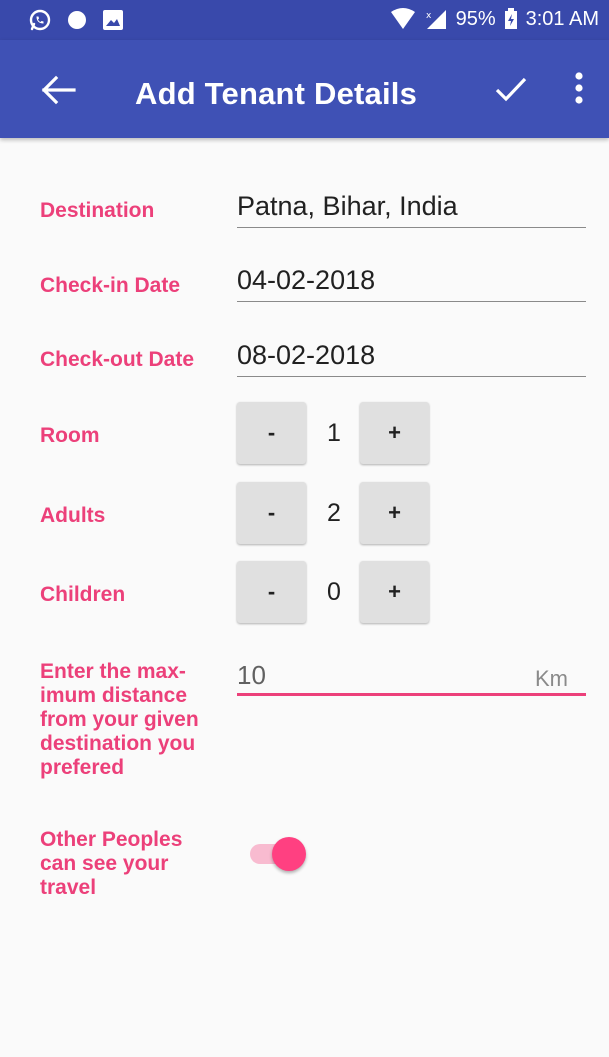 Image resolution: width=609 pixels, height=1057 pixels. Describe the element at coordinates (394, 433) in the screenshot. I see `room-increment-button: +` at that location.